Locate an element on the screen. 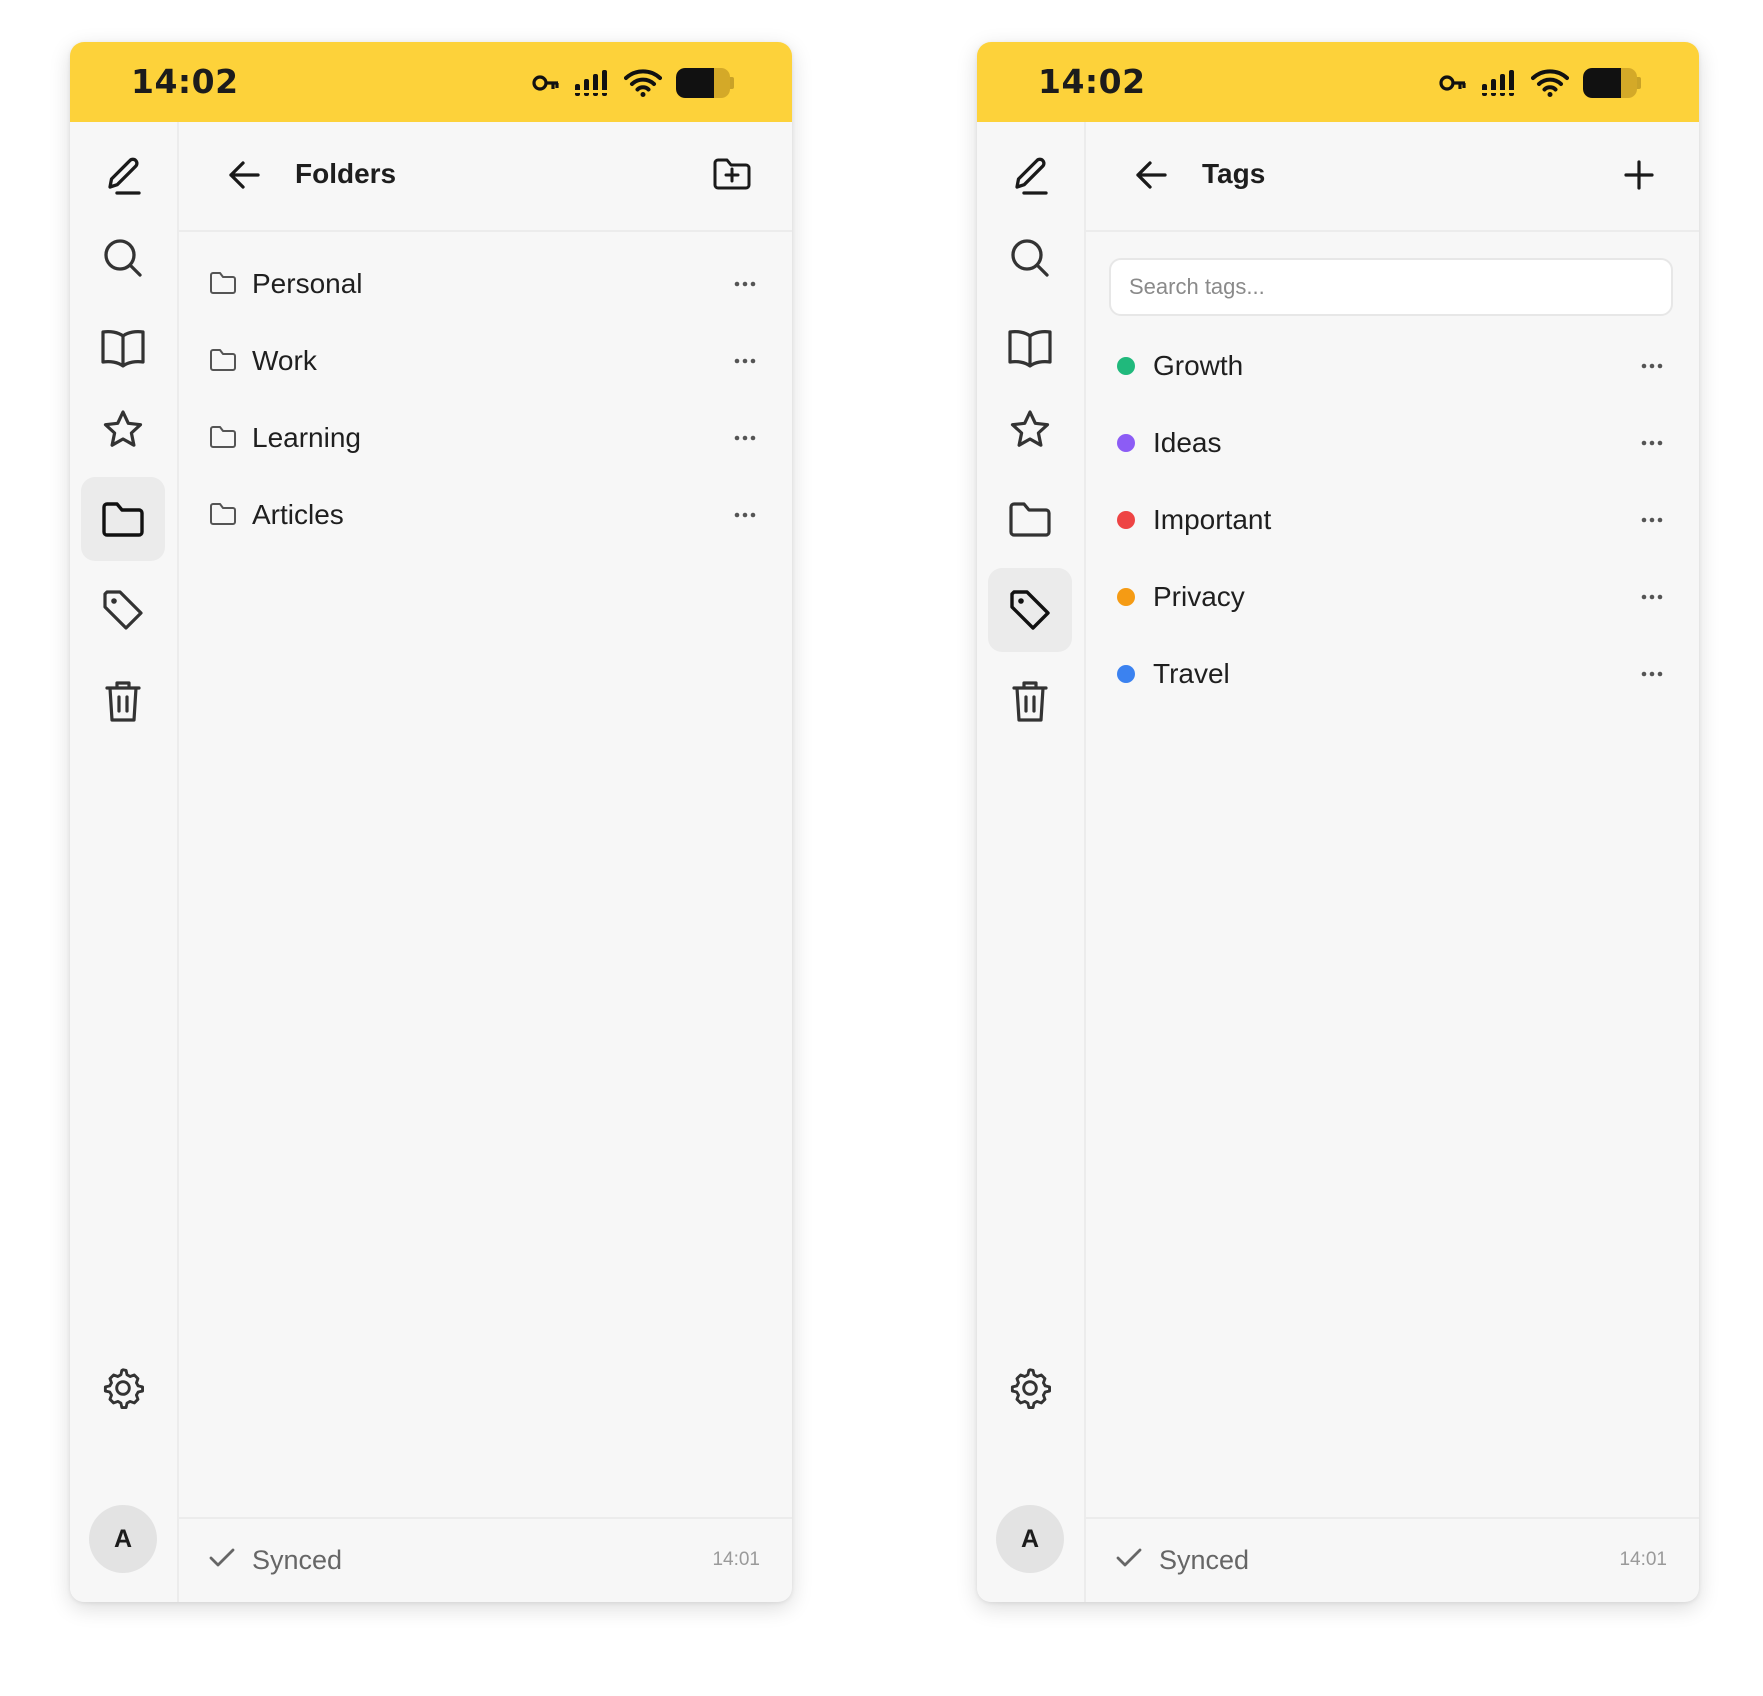 The image size is (1763, 1696). folder-item-articles: Articles is located at coordinates (485, 515).